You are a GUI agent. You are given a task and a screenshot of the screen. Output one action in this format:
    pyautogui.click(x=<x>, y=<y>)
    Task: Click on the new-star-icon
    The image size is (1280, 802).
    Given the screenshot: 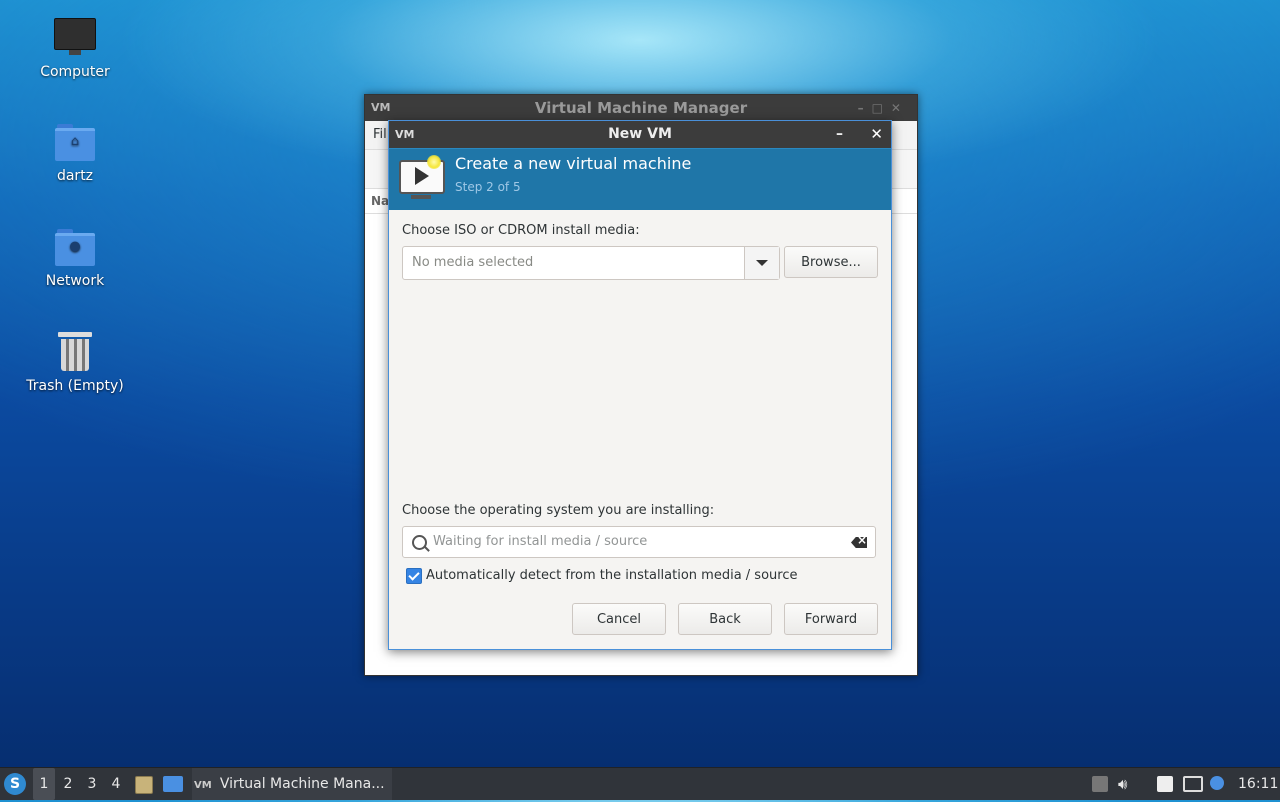 What is the action you would take?
    pyautogui.click(x=434, y=162)
    